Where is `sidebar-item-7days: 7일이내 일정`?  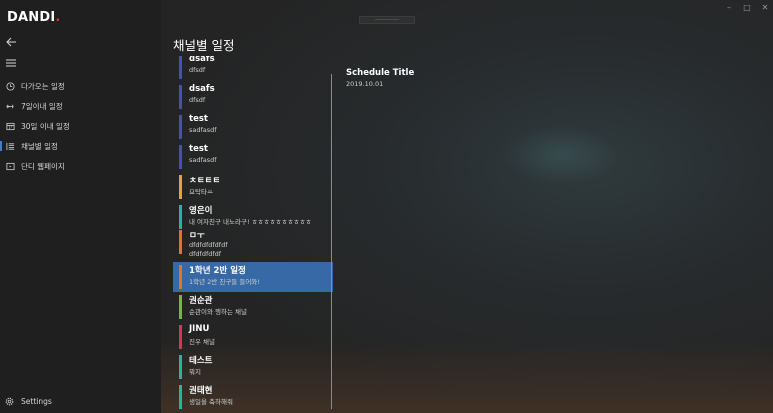
sidebar-item-7days: 7일이내 일정 is located at coordinates (80, 106).